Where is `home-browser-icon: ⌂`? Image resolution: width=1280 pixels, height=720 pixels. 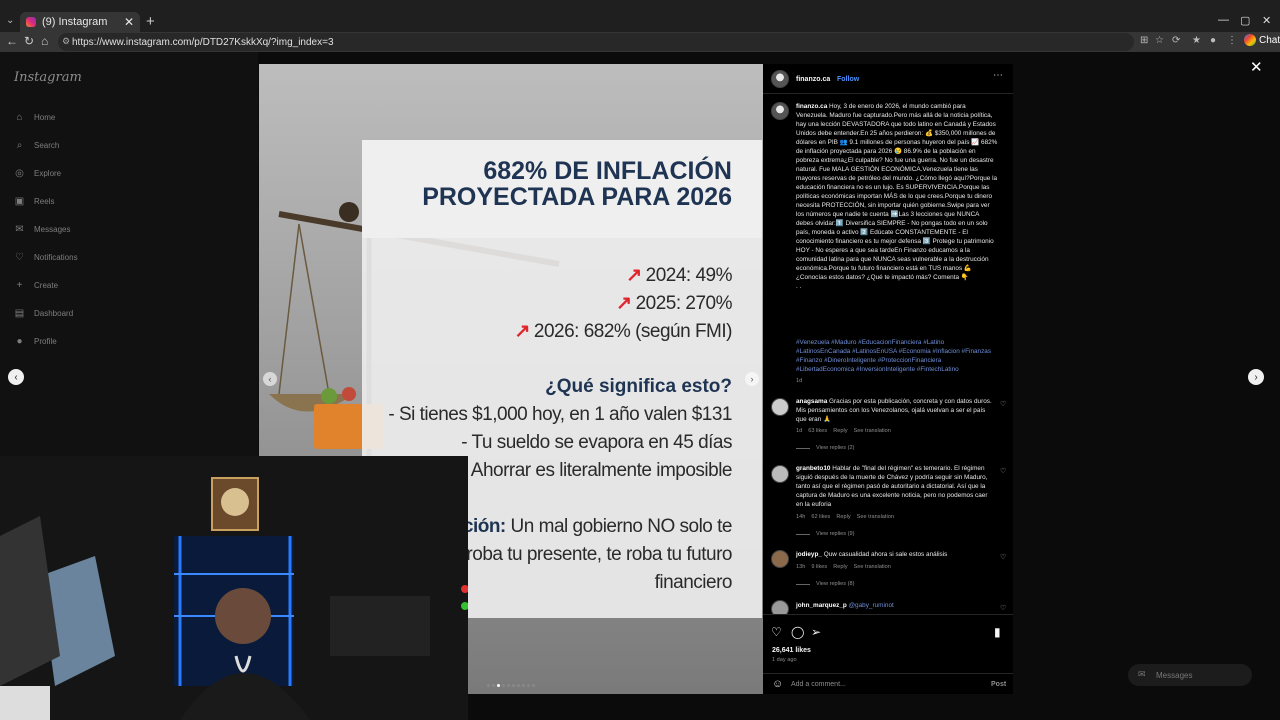 home-browser-icon: ⌂ is located at coordinates (44, 41).